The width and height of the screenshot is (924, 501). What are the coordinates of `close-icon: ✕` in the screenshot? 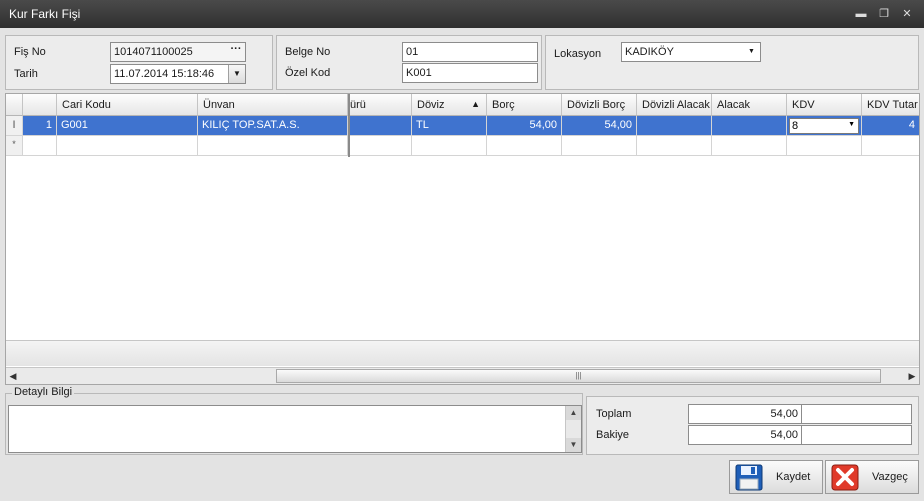 It's located at (907, 14).